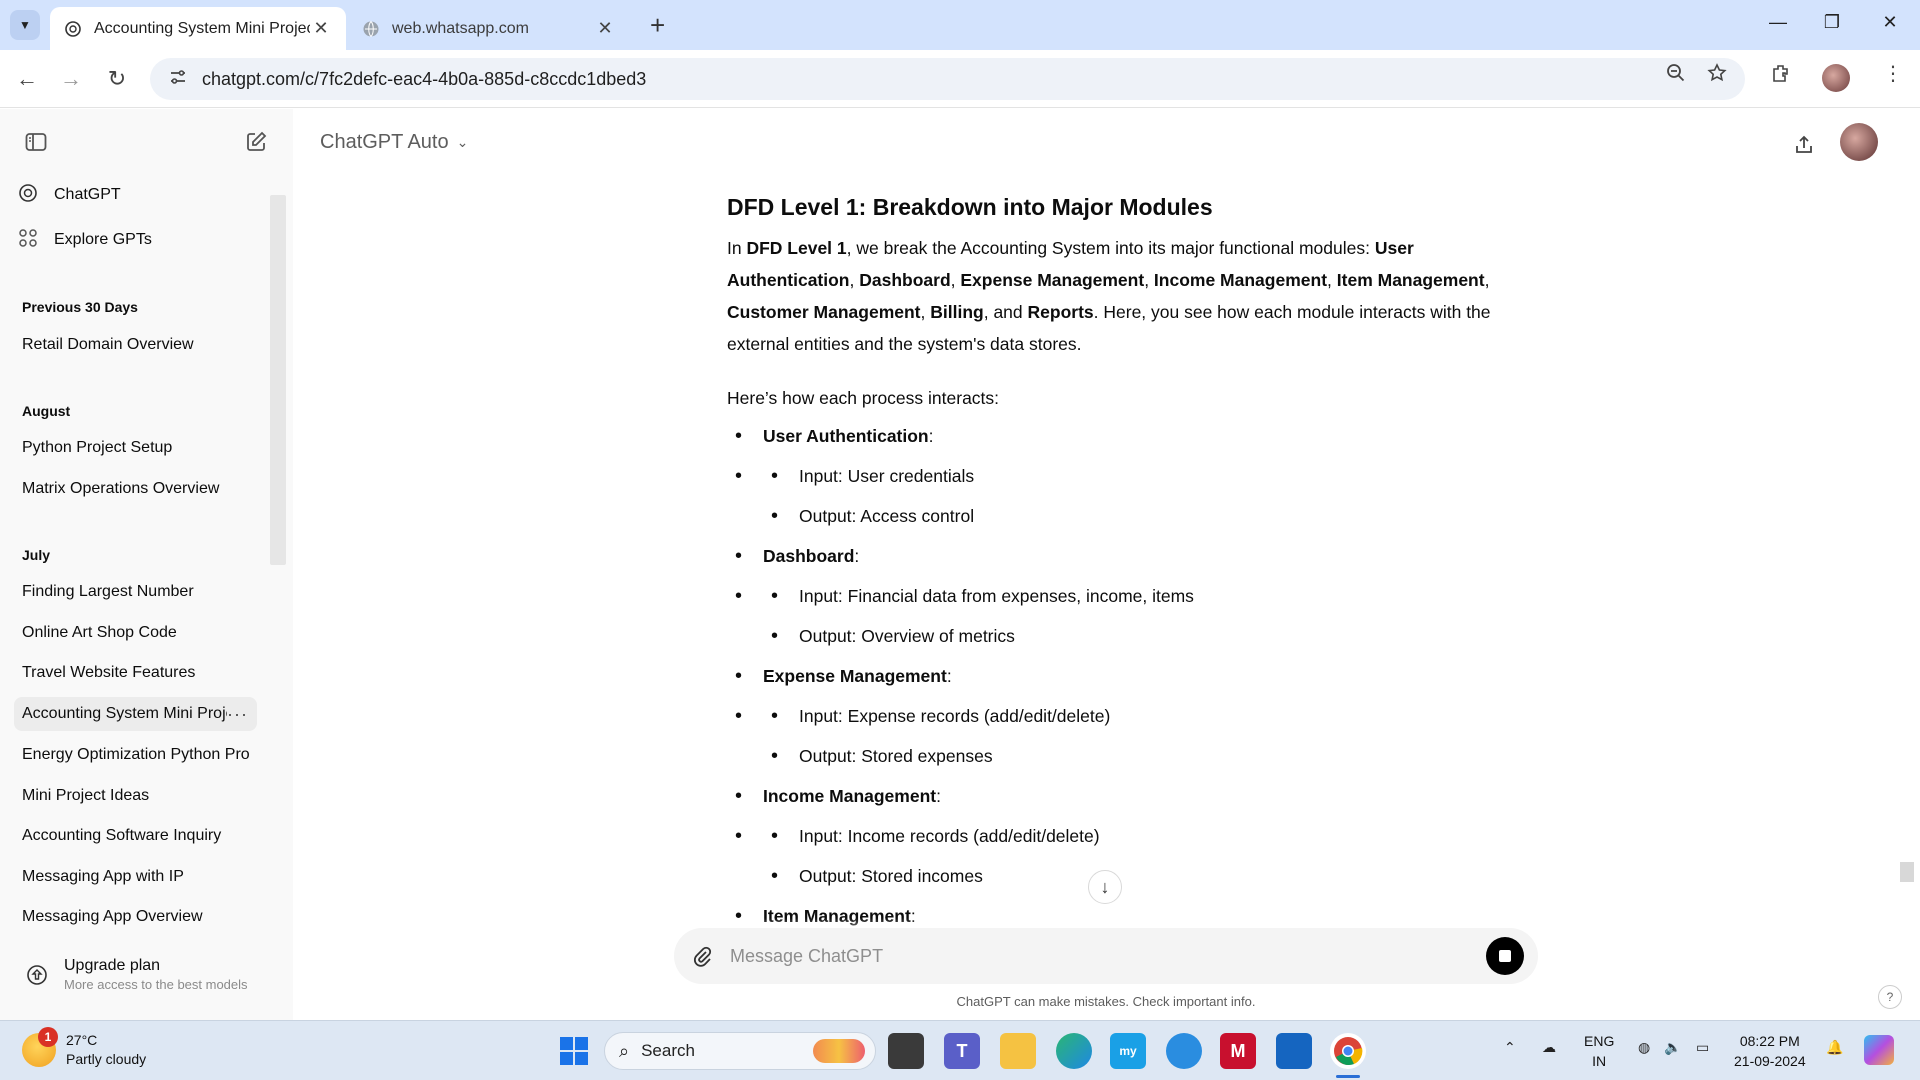 This screenshot has width=1920, height=1080. I want to click on tab-whatsapp: web.whatsapp.com ✕, so click(489, 28).